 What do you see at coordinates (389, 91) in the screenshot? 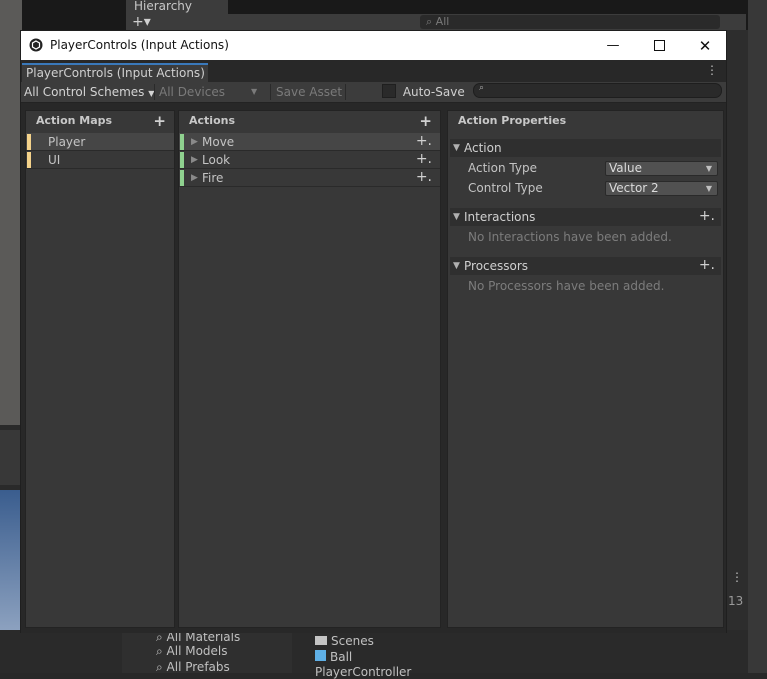
I see `auto-save-checkbox` at bounding box center [389, 91].